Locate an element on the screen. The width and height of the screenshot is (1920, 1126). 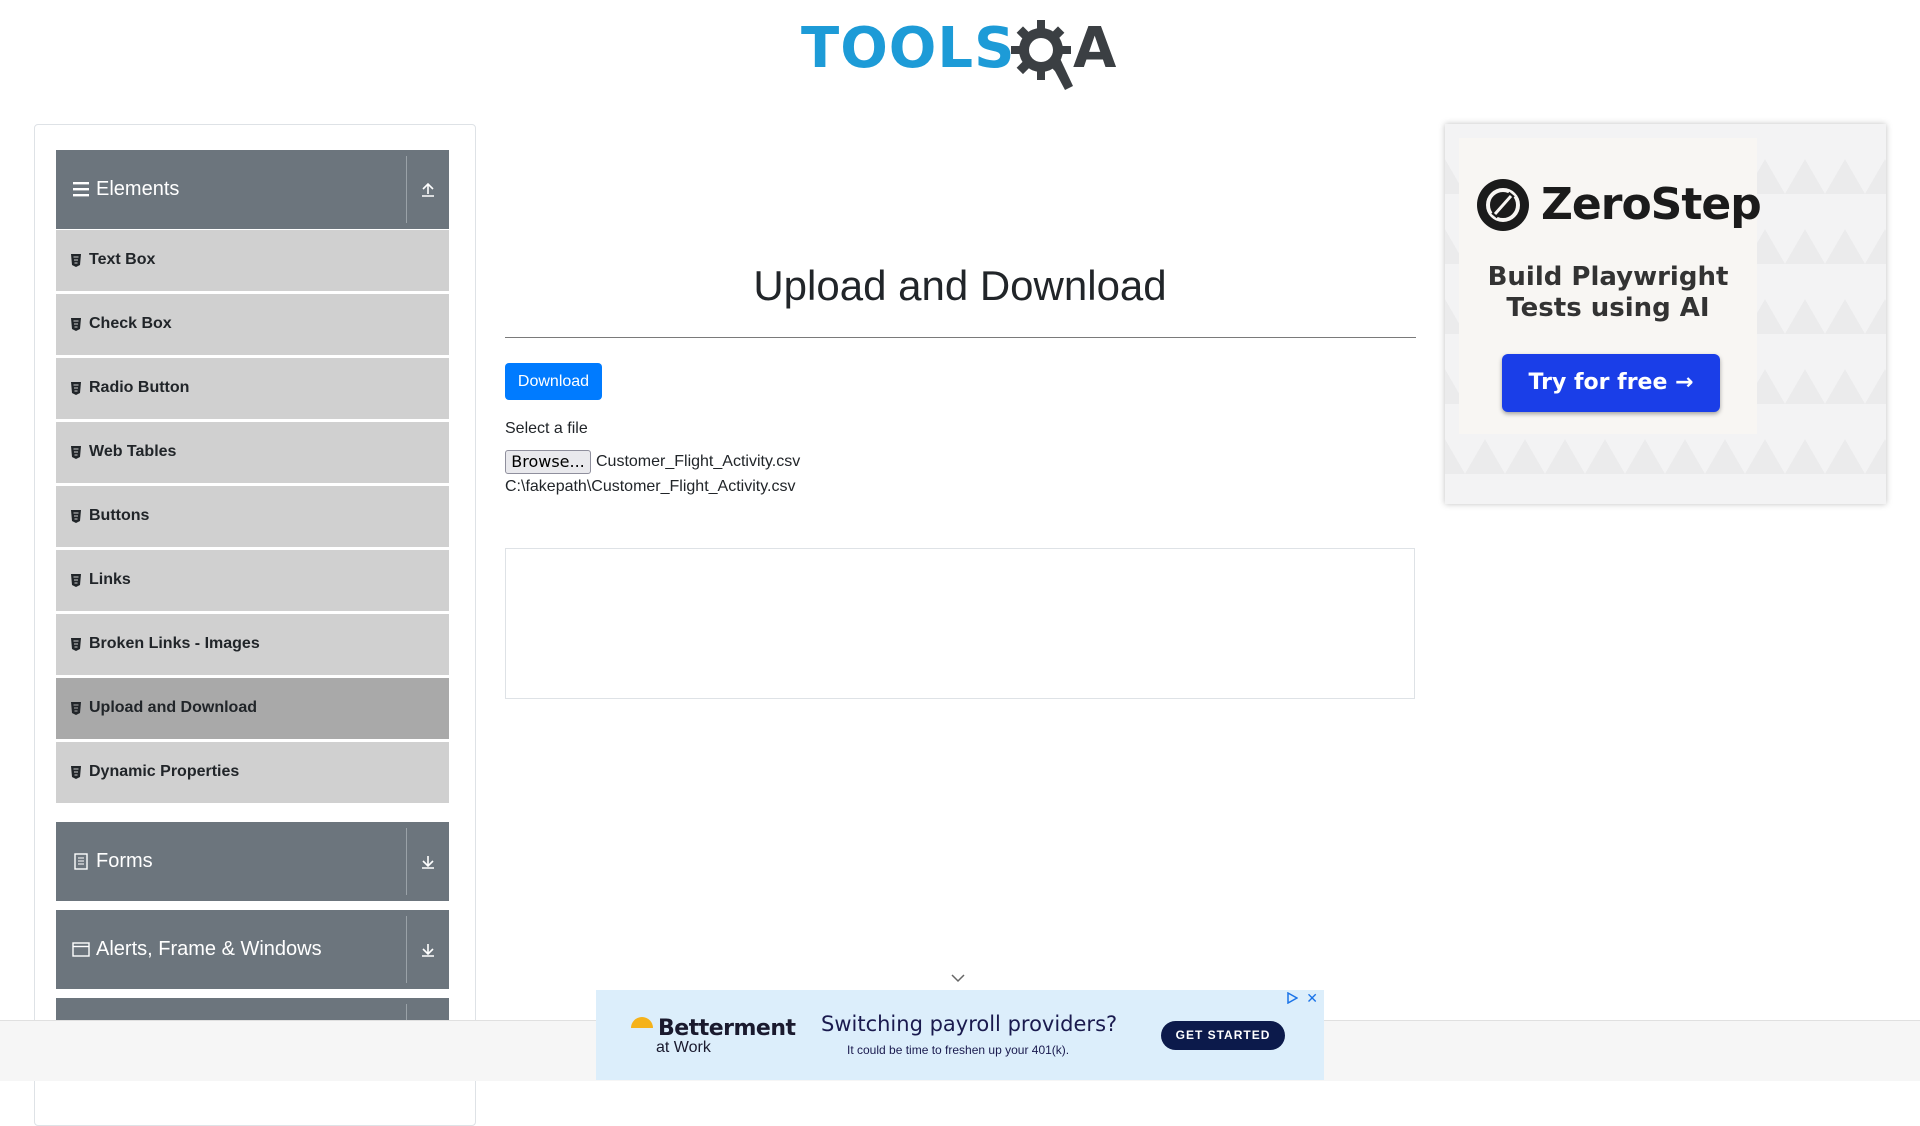
download-button: Download is located at coordinates (553, 381).